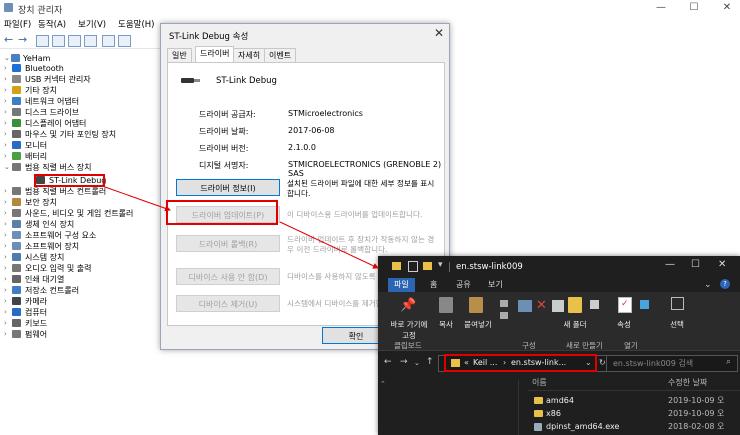 Image resolution: width=740 pixels, height=435 pixels. Describe the element at coordinates (241, 227) in the screenshot. I see `annotation-arrows` at that location.